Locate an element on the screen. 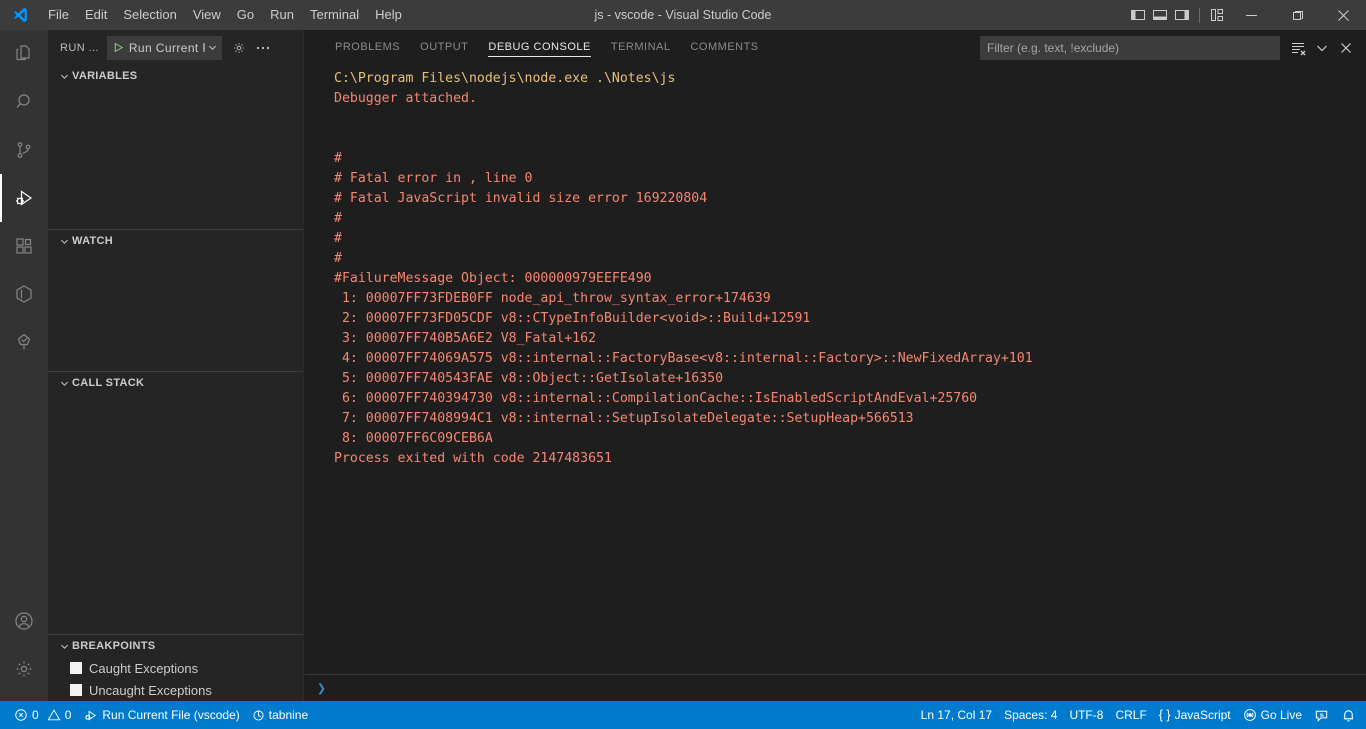 This screenshot has height=729, width=1366. activitybar-item-run-and-debug is located at coordinates (24, 198).